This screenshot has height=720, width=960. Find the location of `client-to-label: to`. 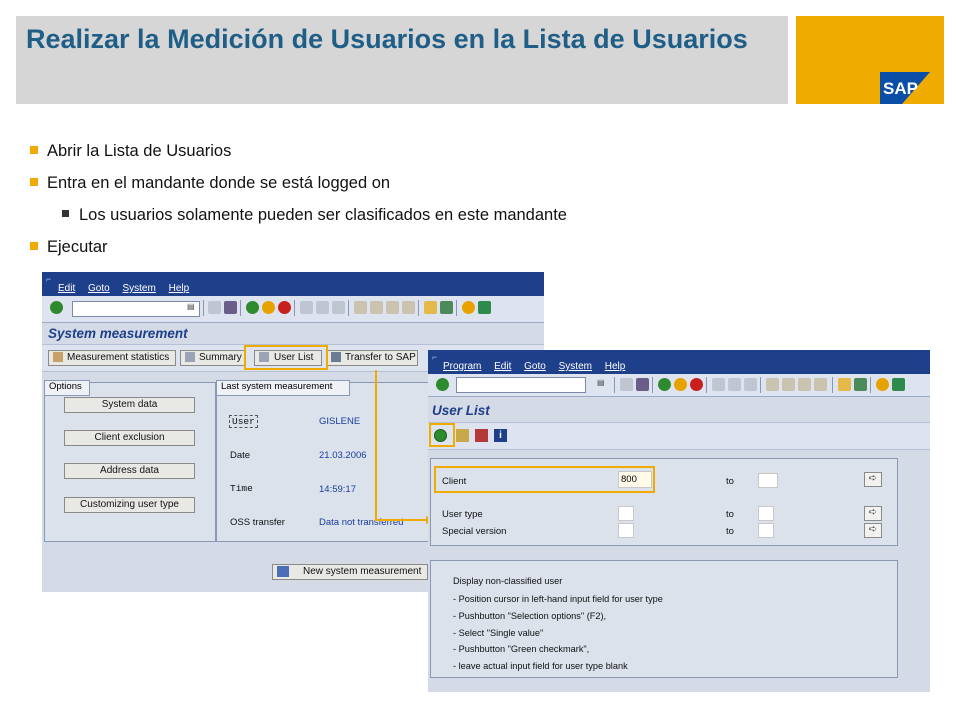

client-to-label: to is located at coordinates (730, 481).